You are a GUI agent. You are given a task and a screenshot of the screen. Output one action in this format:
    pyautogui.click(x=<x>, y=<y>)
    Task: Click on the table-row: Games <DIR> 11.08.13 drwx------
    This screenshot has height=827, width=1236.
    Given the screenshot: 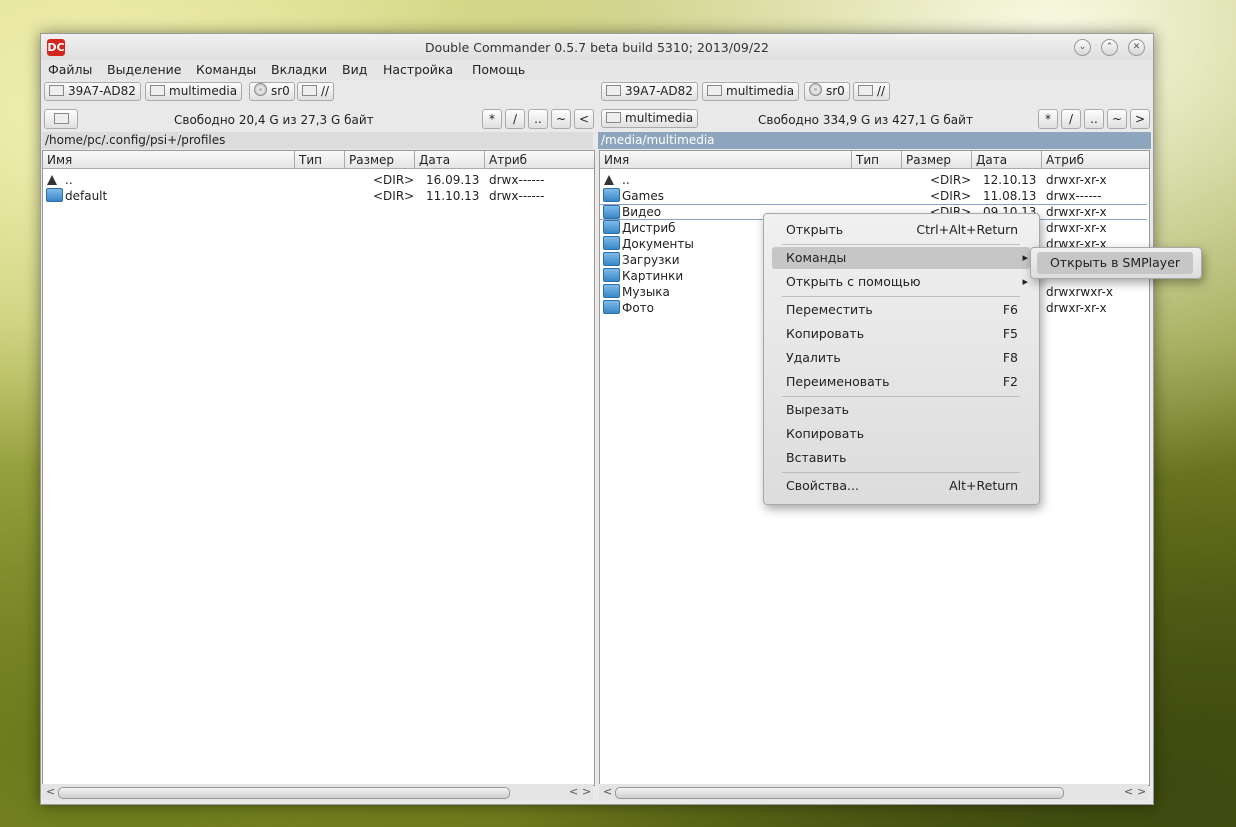 What is the action you would take?
    pyautogui.click(x=874, y=196)
    